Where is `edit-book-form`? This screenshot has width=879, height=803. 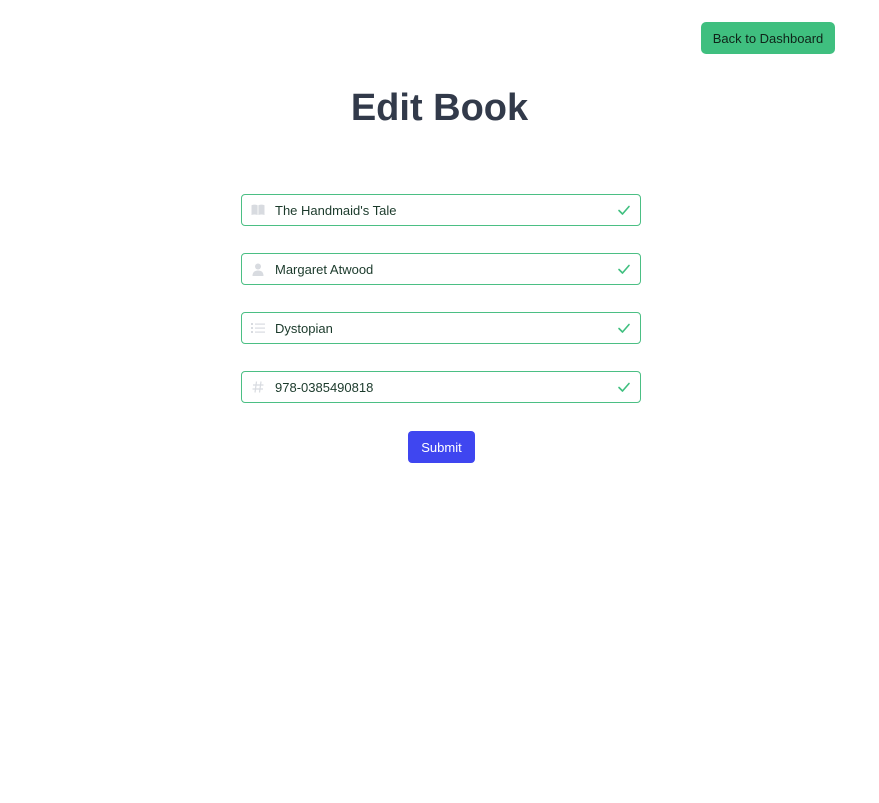 edit-book-form is located at coordinates (441, 312).